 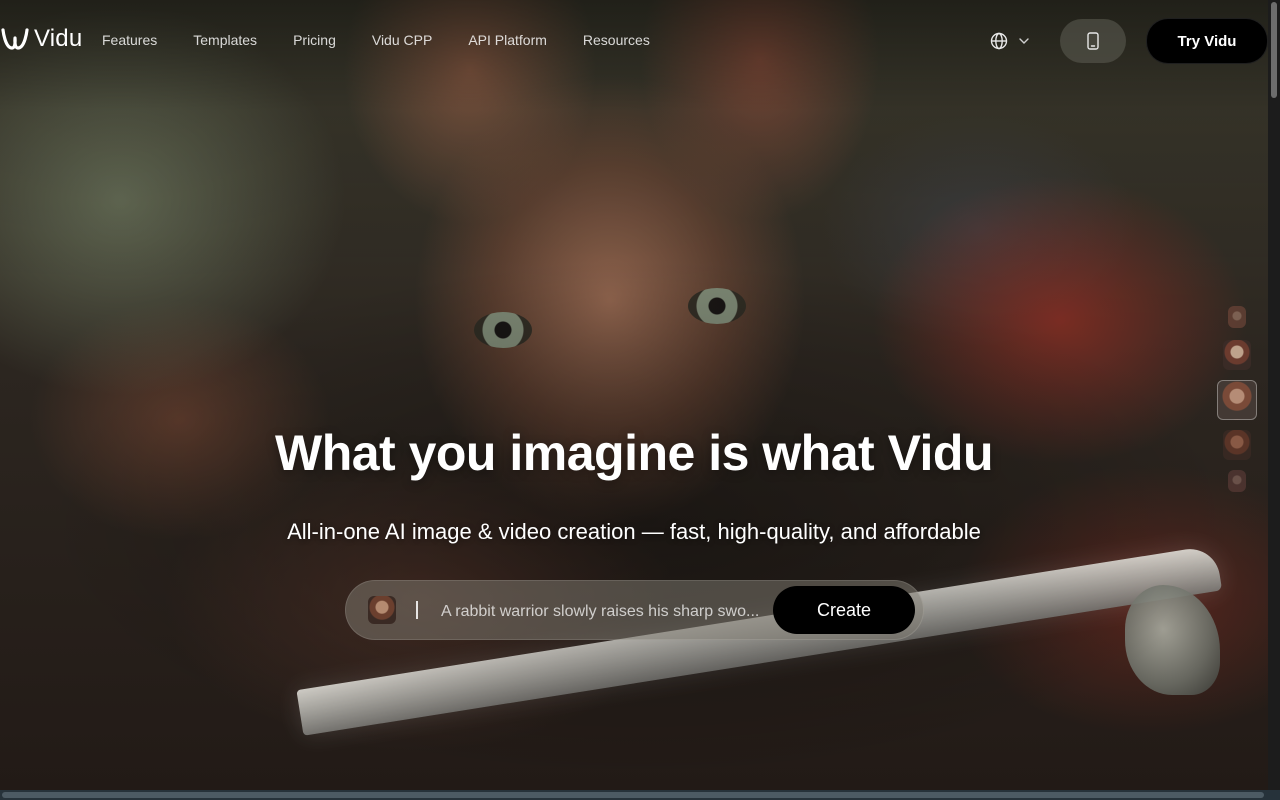 I want to click on nav-features: Features, so click(x=129, y=40).